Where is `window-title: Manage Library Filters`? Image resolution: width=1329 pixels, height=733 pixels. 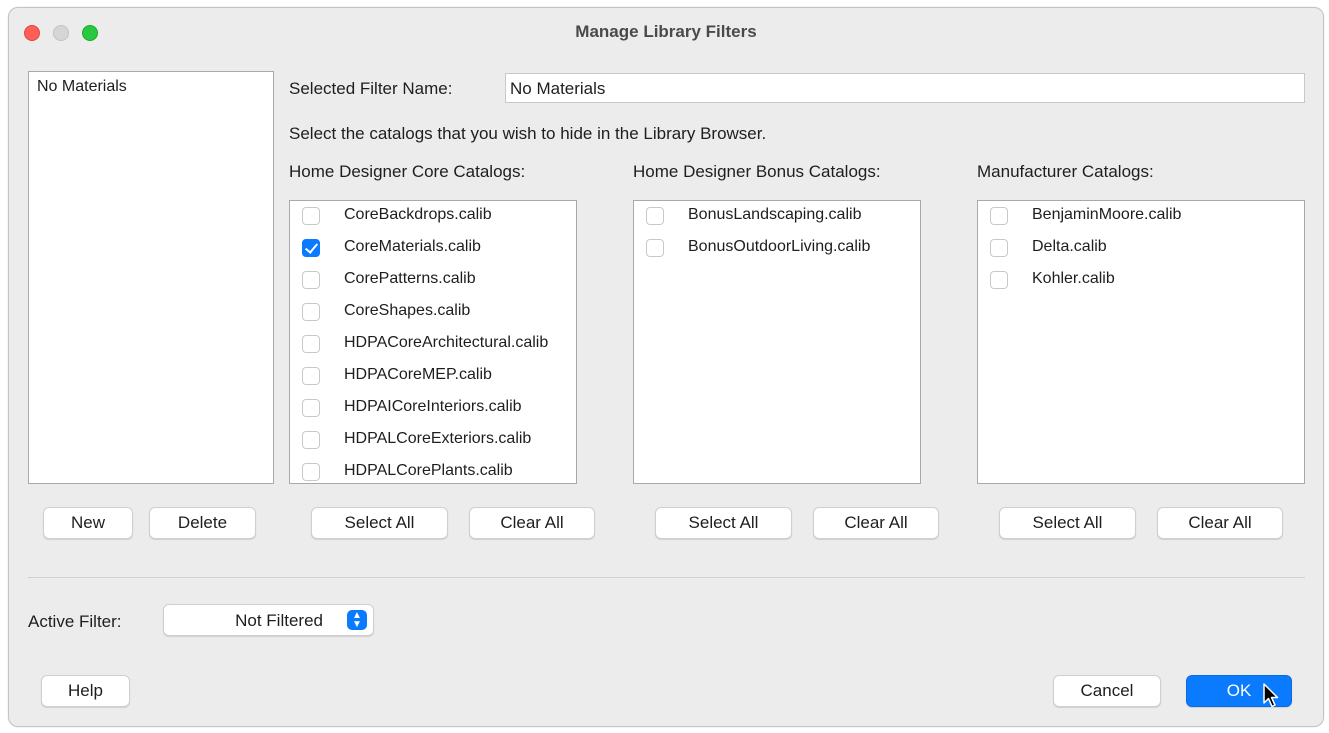 window-title: Manage Library Filters is located at coordinates (666, 31).